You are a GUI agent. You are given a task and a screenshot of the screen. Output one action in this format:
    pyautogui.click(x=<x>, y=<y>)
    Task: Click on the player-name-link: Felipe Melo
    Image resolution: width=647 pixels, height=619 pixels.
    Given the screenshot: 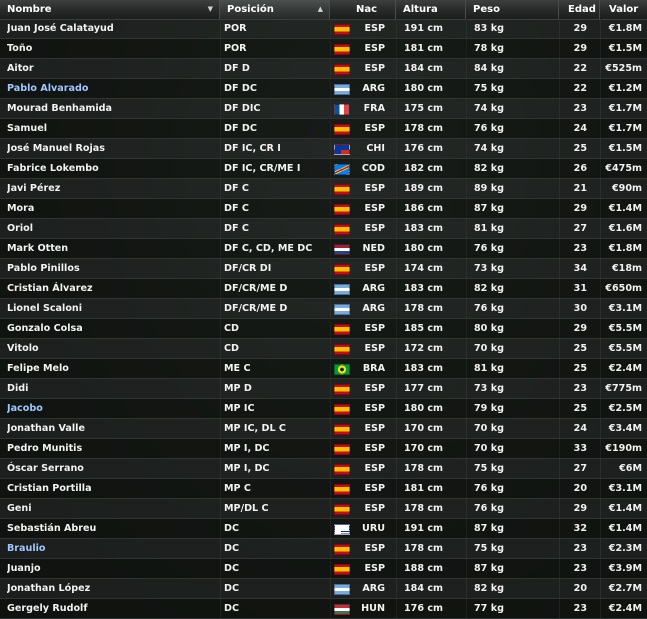 What is the action you would take?
    pyautogui.click(x=112, y=368)
    